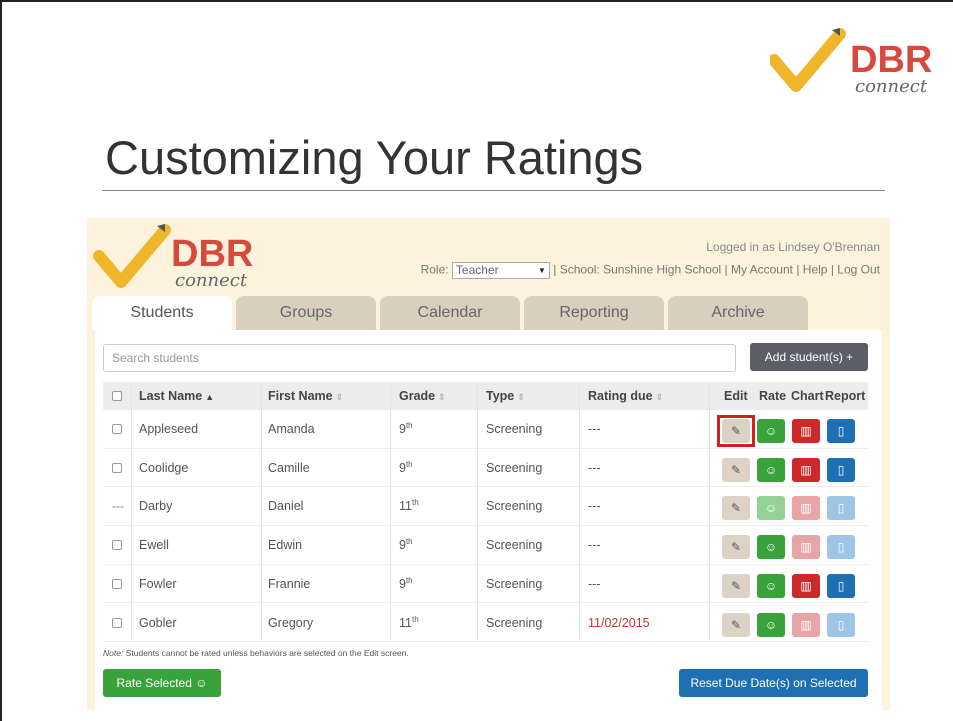  I want to click on edit-button-highlight, so click(736, 431).